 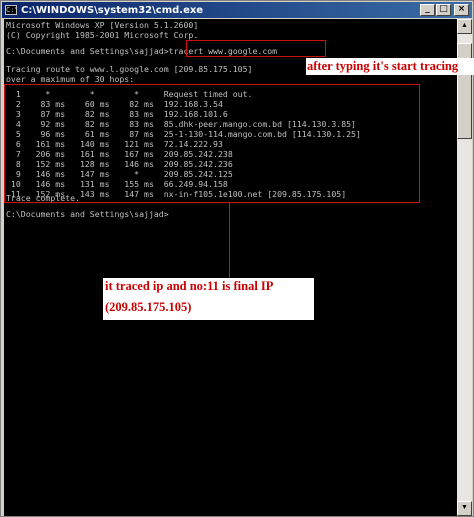 What do you see at coordinates (148, 307) in the screenshot?
I see `result-annotation-line2: (209.85.175.105)` at bounding box center [148, 307].